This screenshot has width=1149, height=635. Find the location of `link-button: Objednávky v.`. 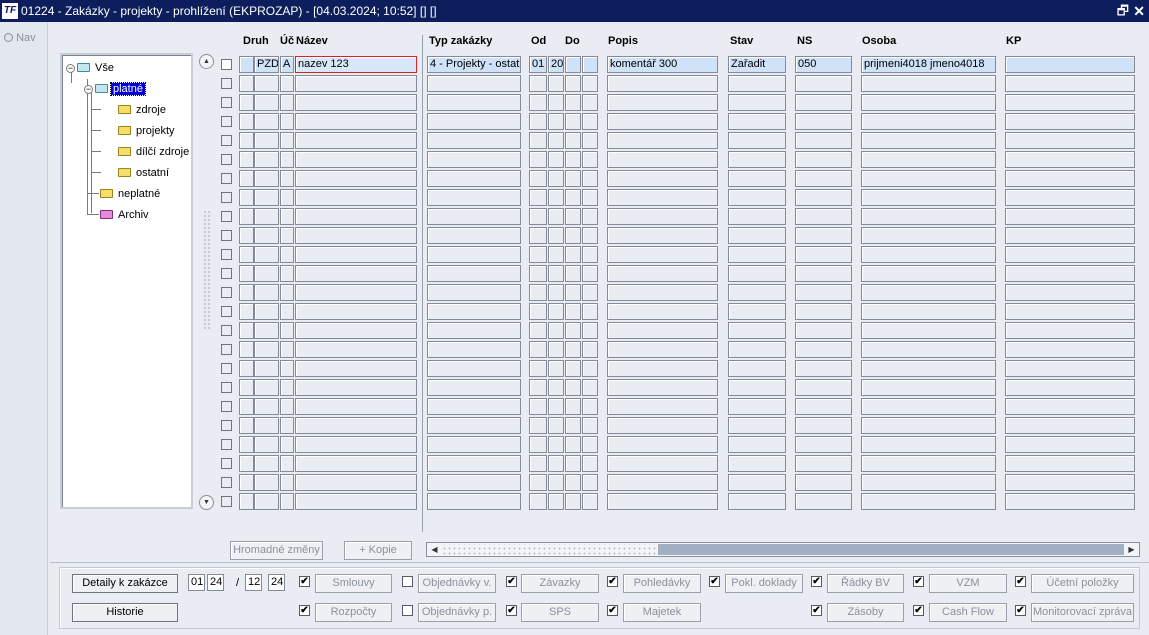

link-button: Objednávky v. is located at coordinates (457, 583).